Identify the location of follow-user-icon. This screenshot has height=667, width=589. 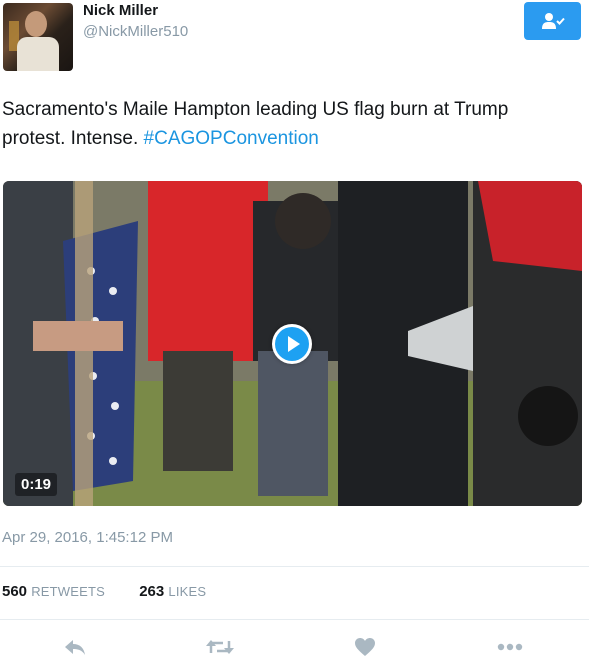
(553, 21).